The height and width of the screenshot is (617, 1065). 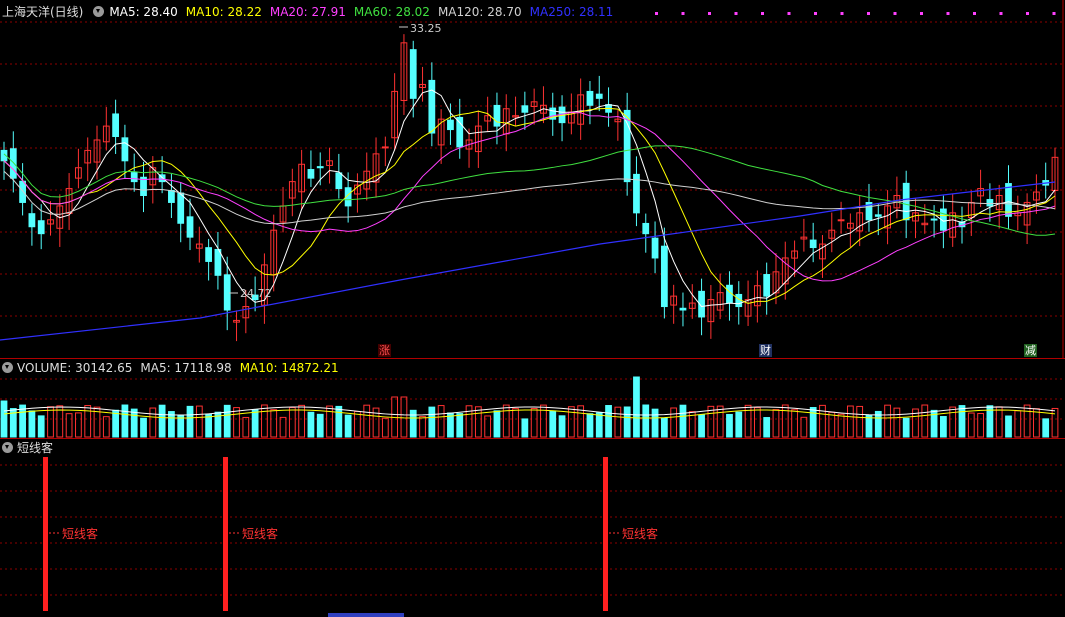 What do you see at coordinates (223, 11) in the screenshot?
I see `ma10-label: MA10: 28.22` at bounding box center [223, 11].